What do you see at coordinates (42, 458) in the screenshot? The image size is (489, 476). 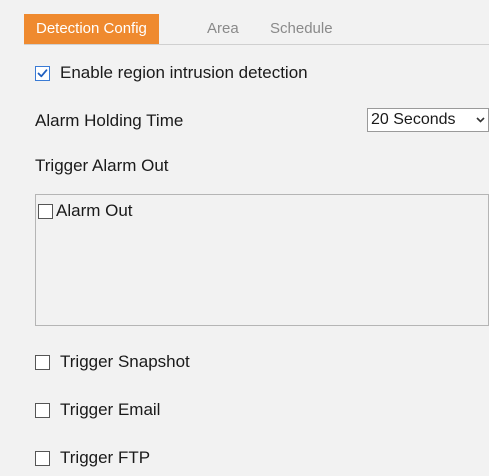 I see `trigger-ftp-checkbox` at bounding box center [42, 458].